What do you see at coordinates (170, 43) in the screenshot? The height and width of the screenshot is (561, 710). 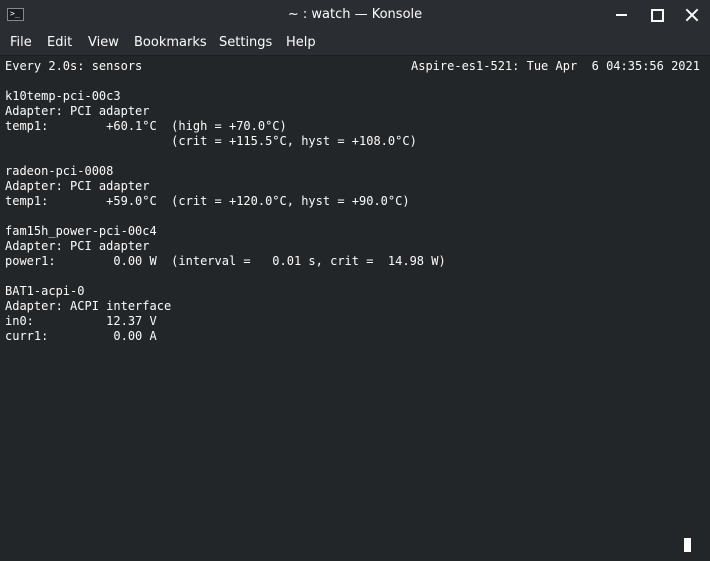 I see `menu-bookmarks: Bookmarks` at bounding box center [170, 43].